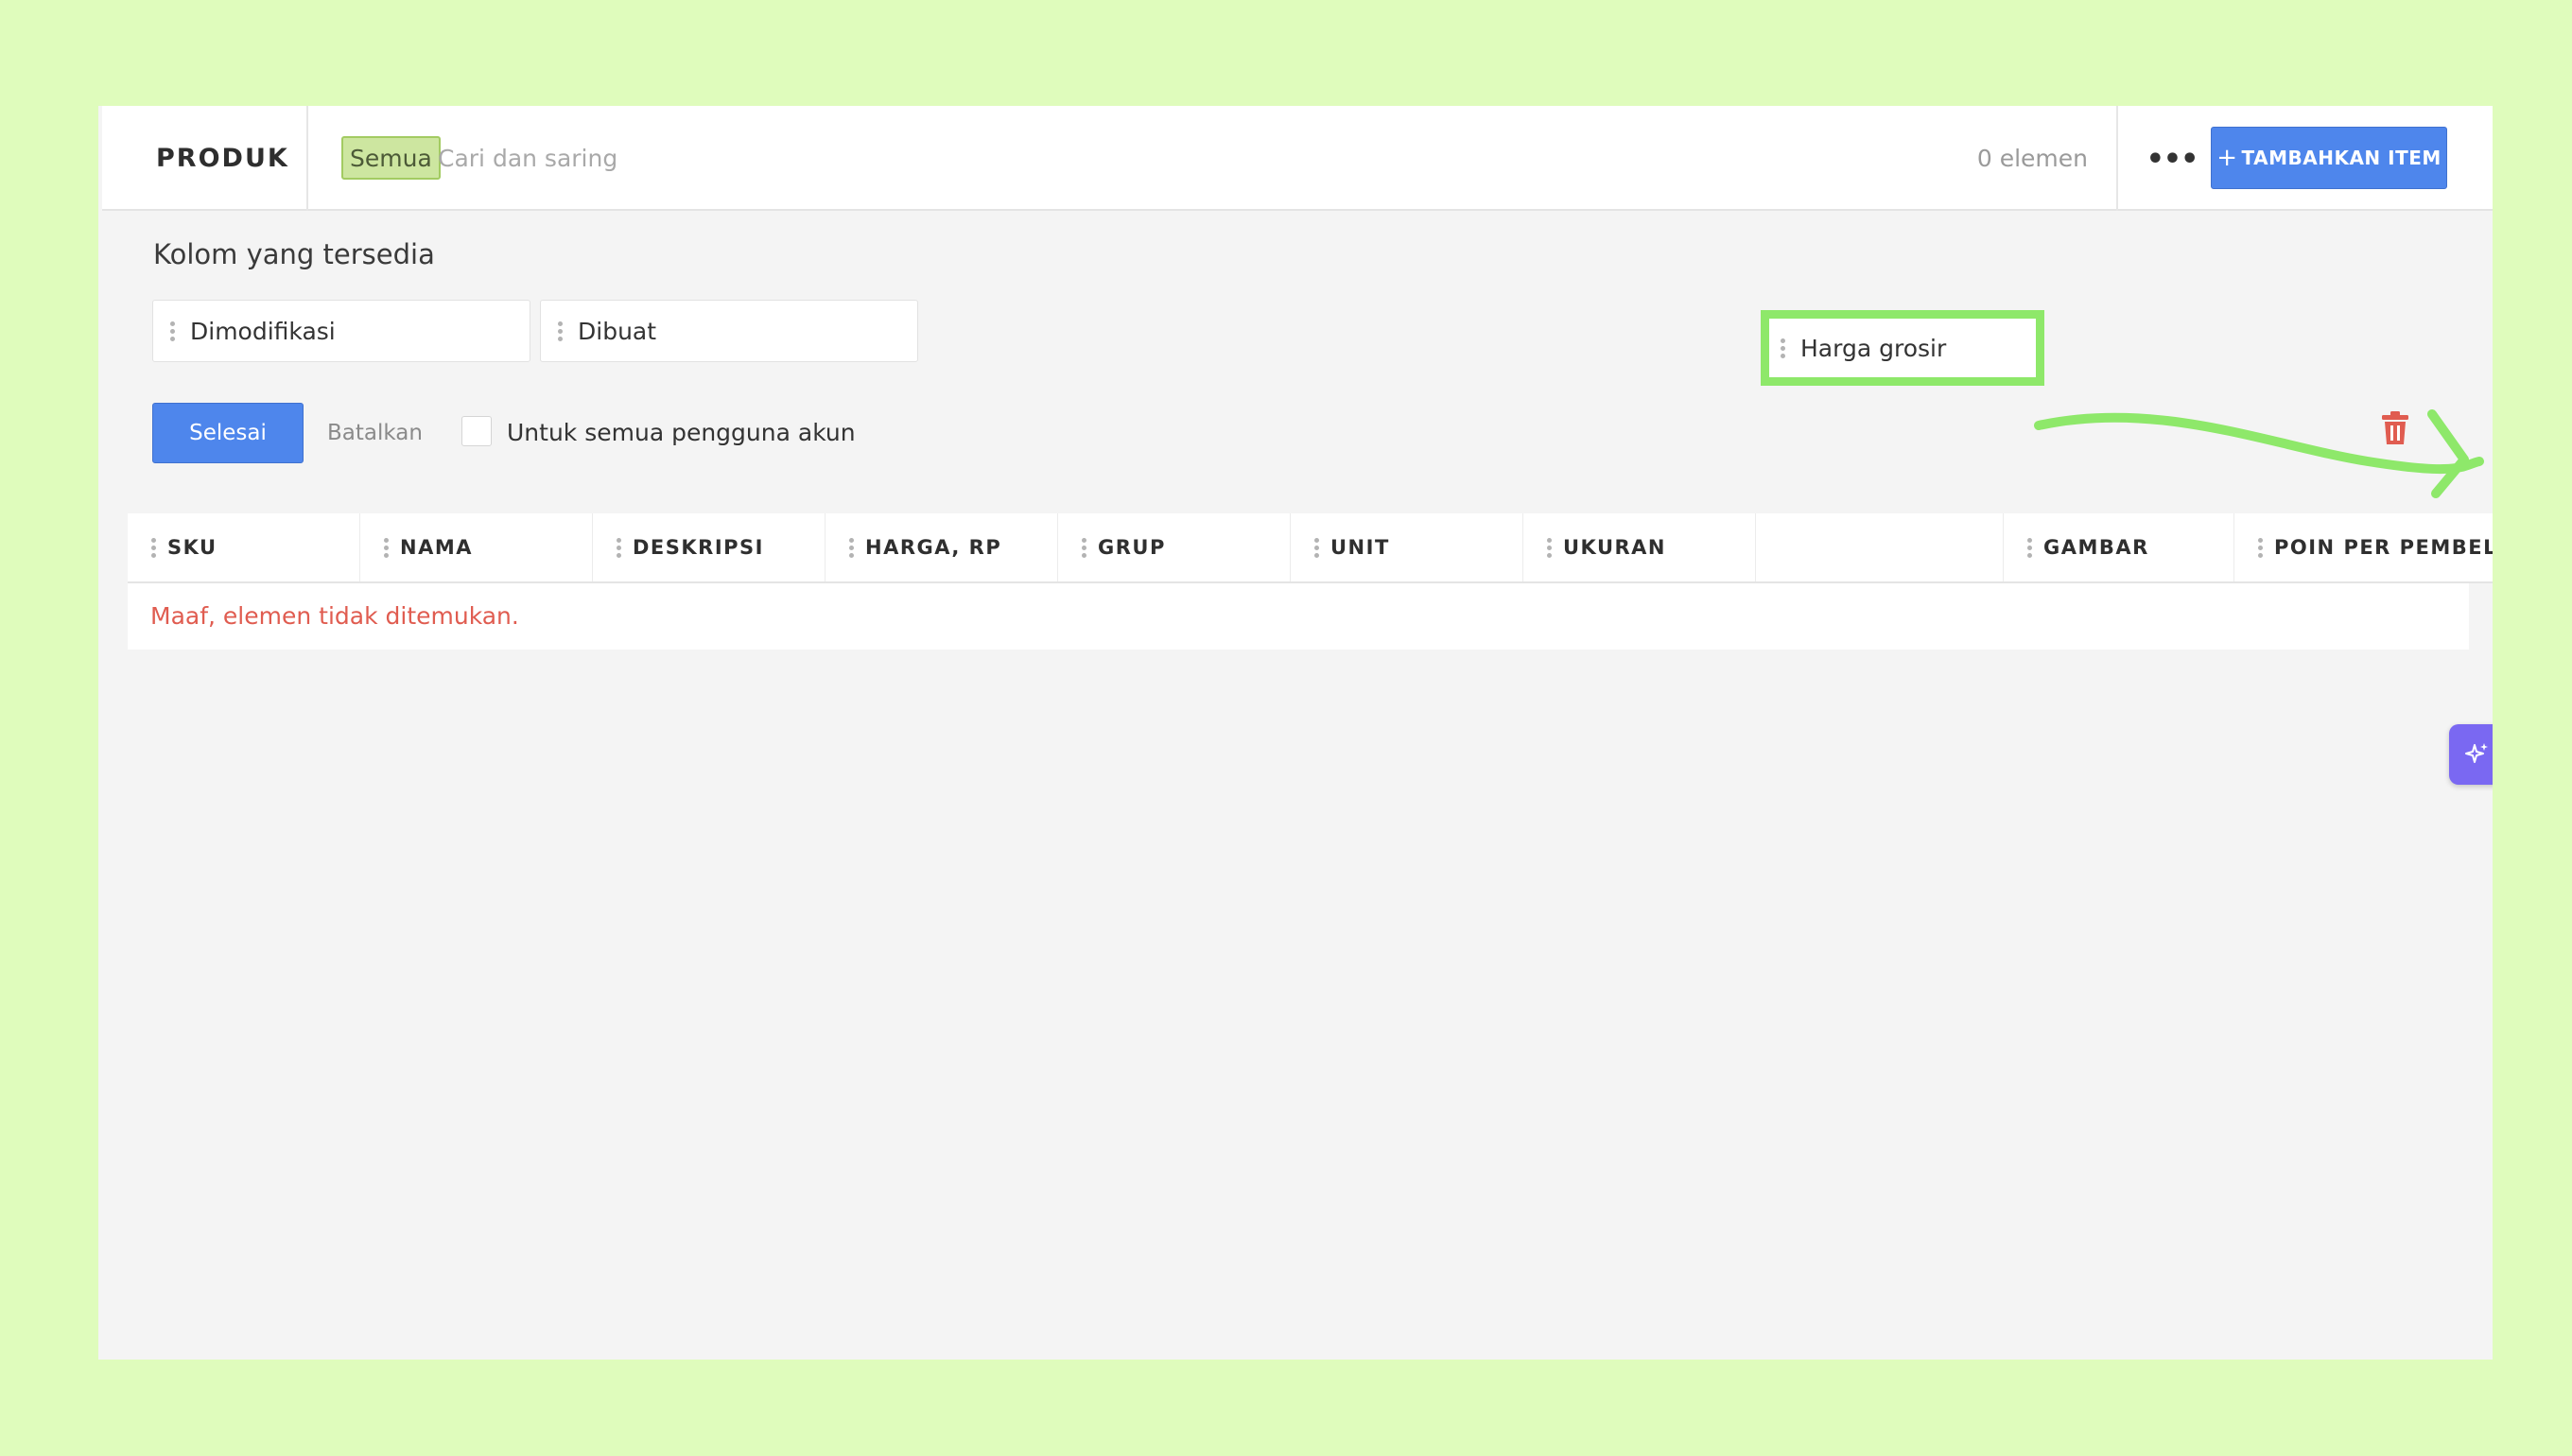 The height and width of the screenshot is (1456, 2572). Describe the element at coordinates (228, 433) in the screenshot. I see `done-button: Selesai` at that location.